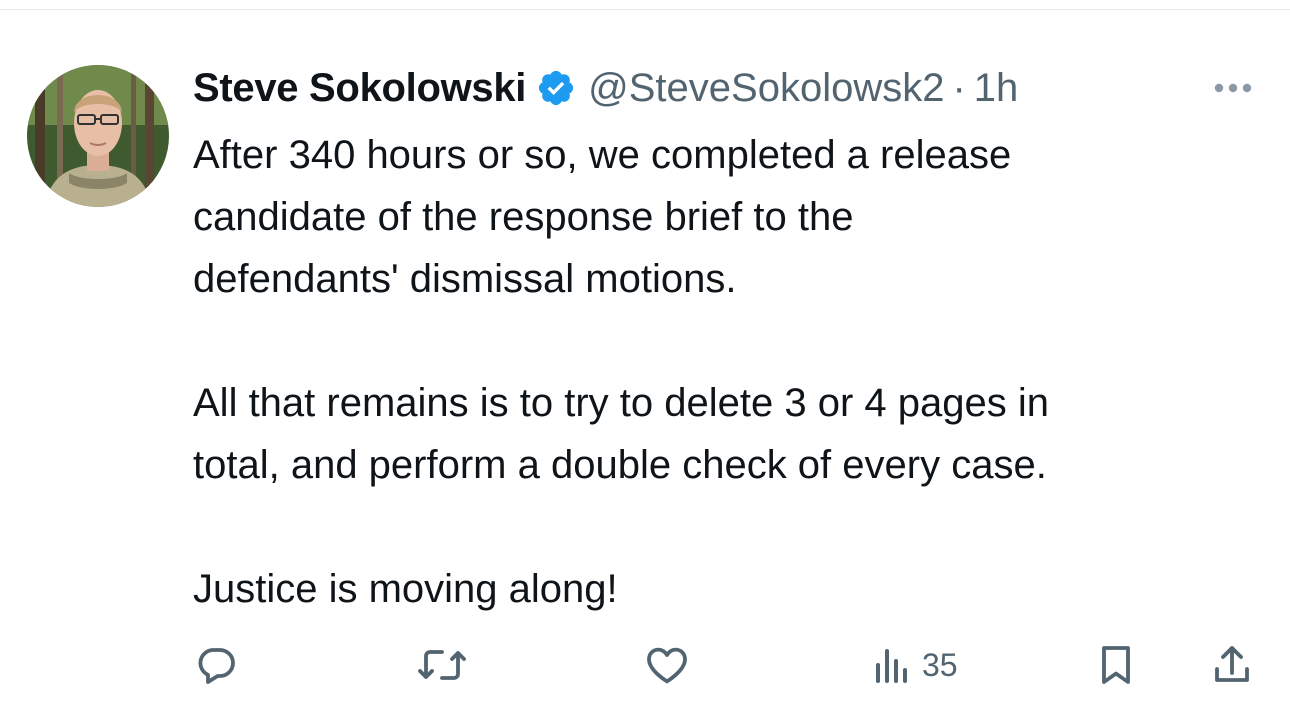 This screenshot has width=1290, height=711. Describe the element at coordinates (465, 279) in the screenshot. I see `tweet-text-line: defendants' dismissal motions.` at that location.